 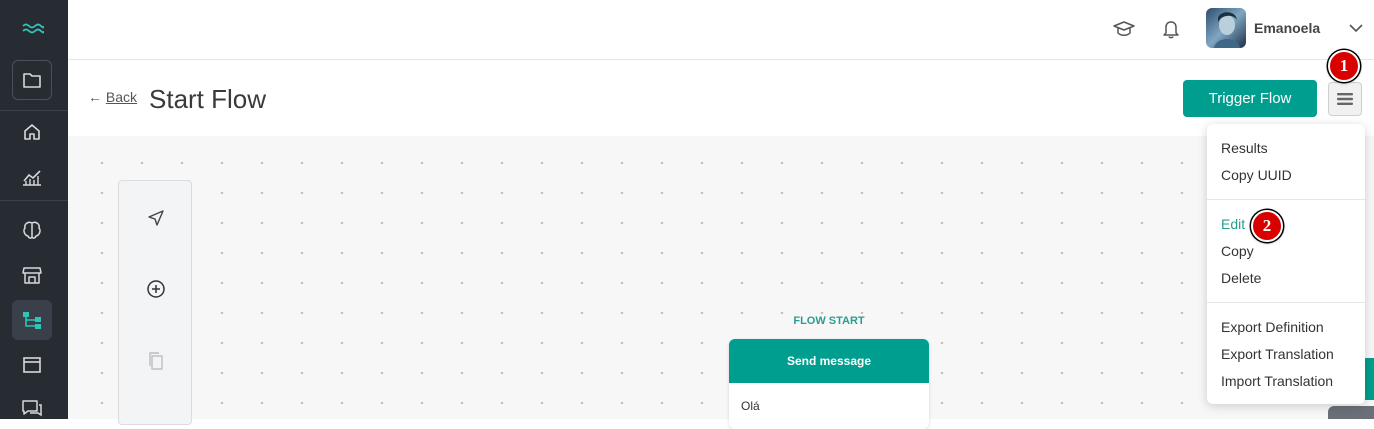 I want to click on add-circle-icon, so click(x=156, y=289).